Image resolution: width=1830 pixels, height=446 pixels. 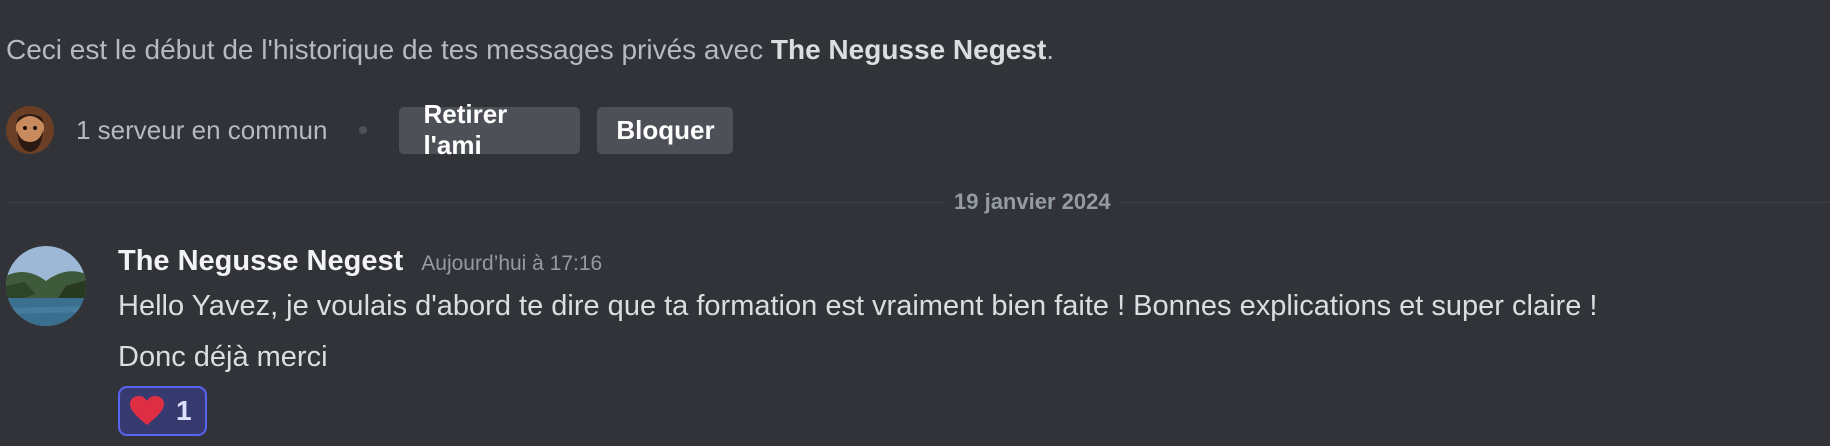 I want to click on mutual-server-avatar, so click(x=30, y=130).